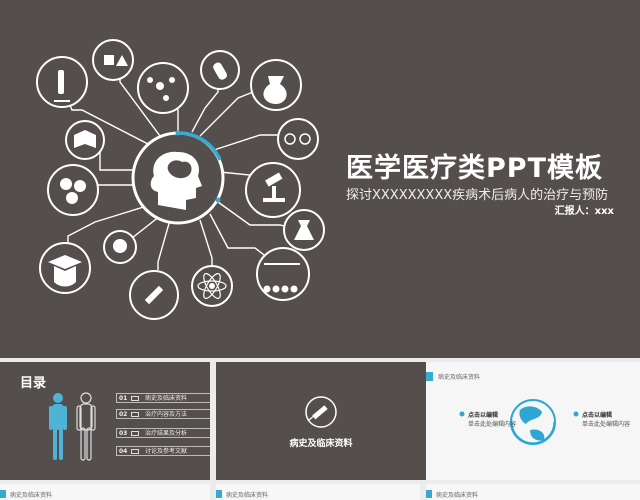 The height and width of the screenshot is (500, 640). I want to click on right-text-block: 点击以编辑 单击此处编辑内容, so click(606, 419).